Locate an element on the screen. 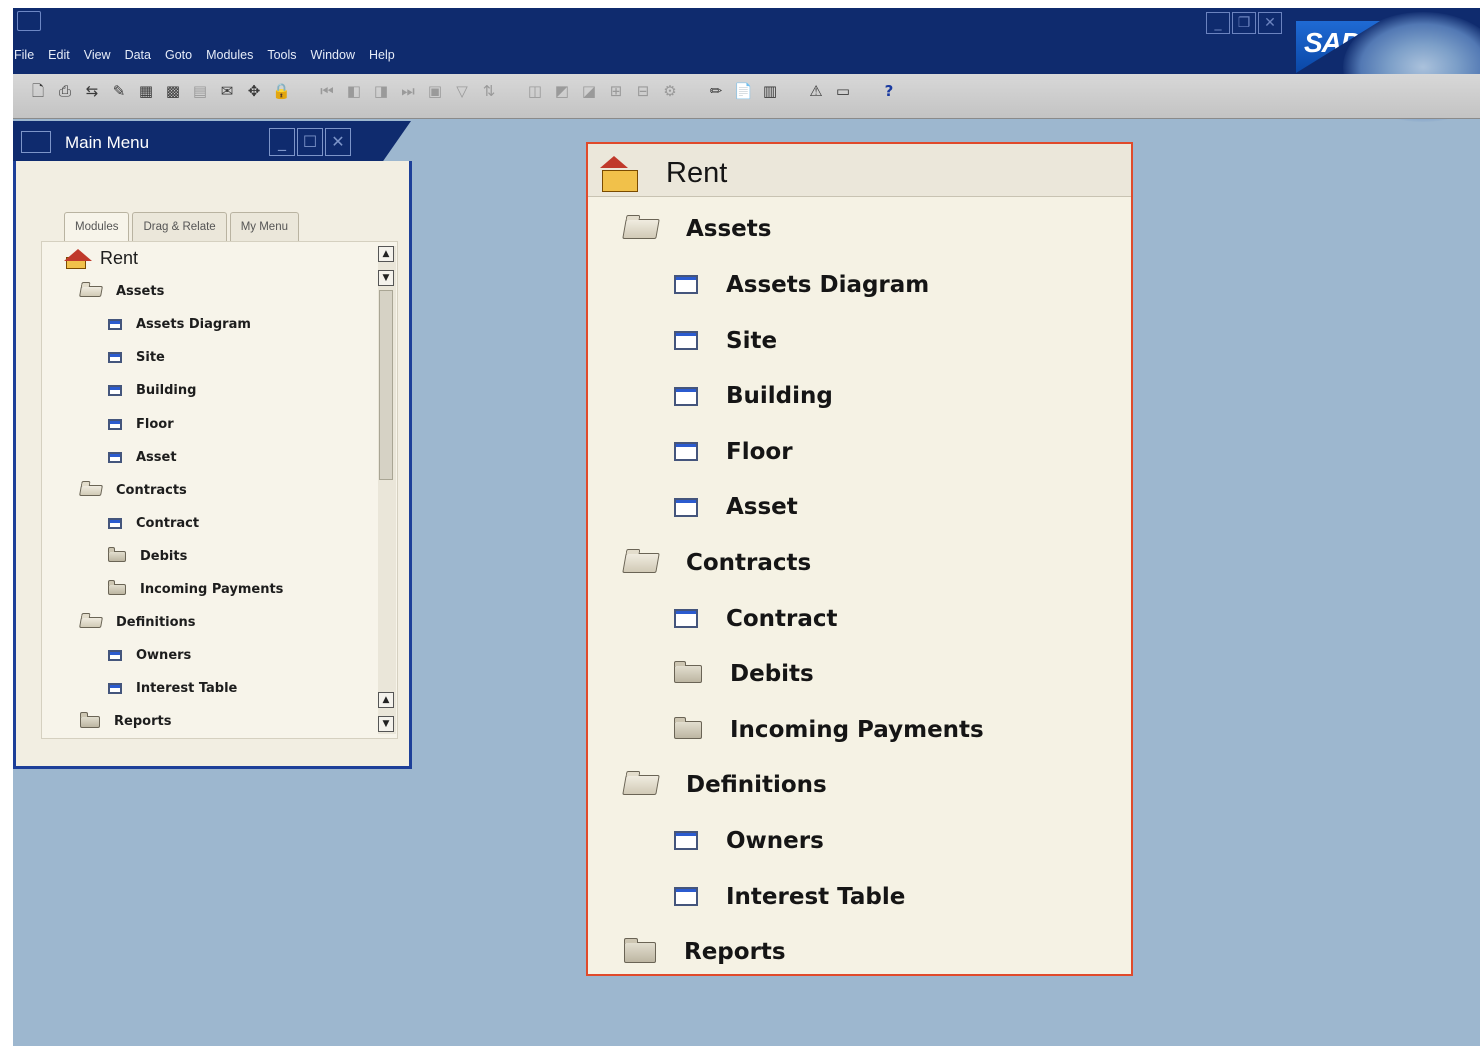 Image resolution: width=1480 pixels, height=1046 pixels. gross-profit-icon: ◫ is located at coordinates (535, 91).